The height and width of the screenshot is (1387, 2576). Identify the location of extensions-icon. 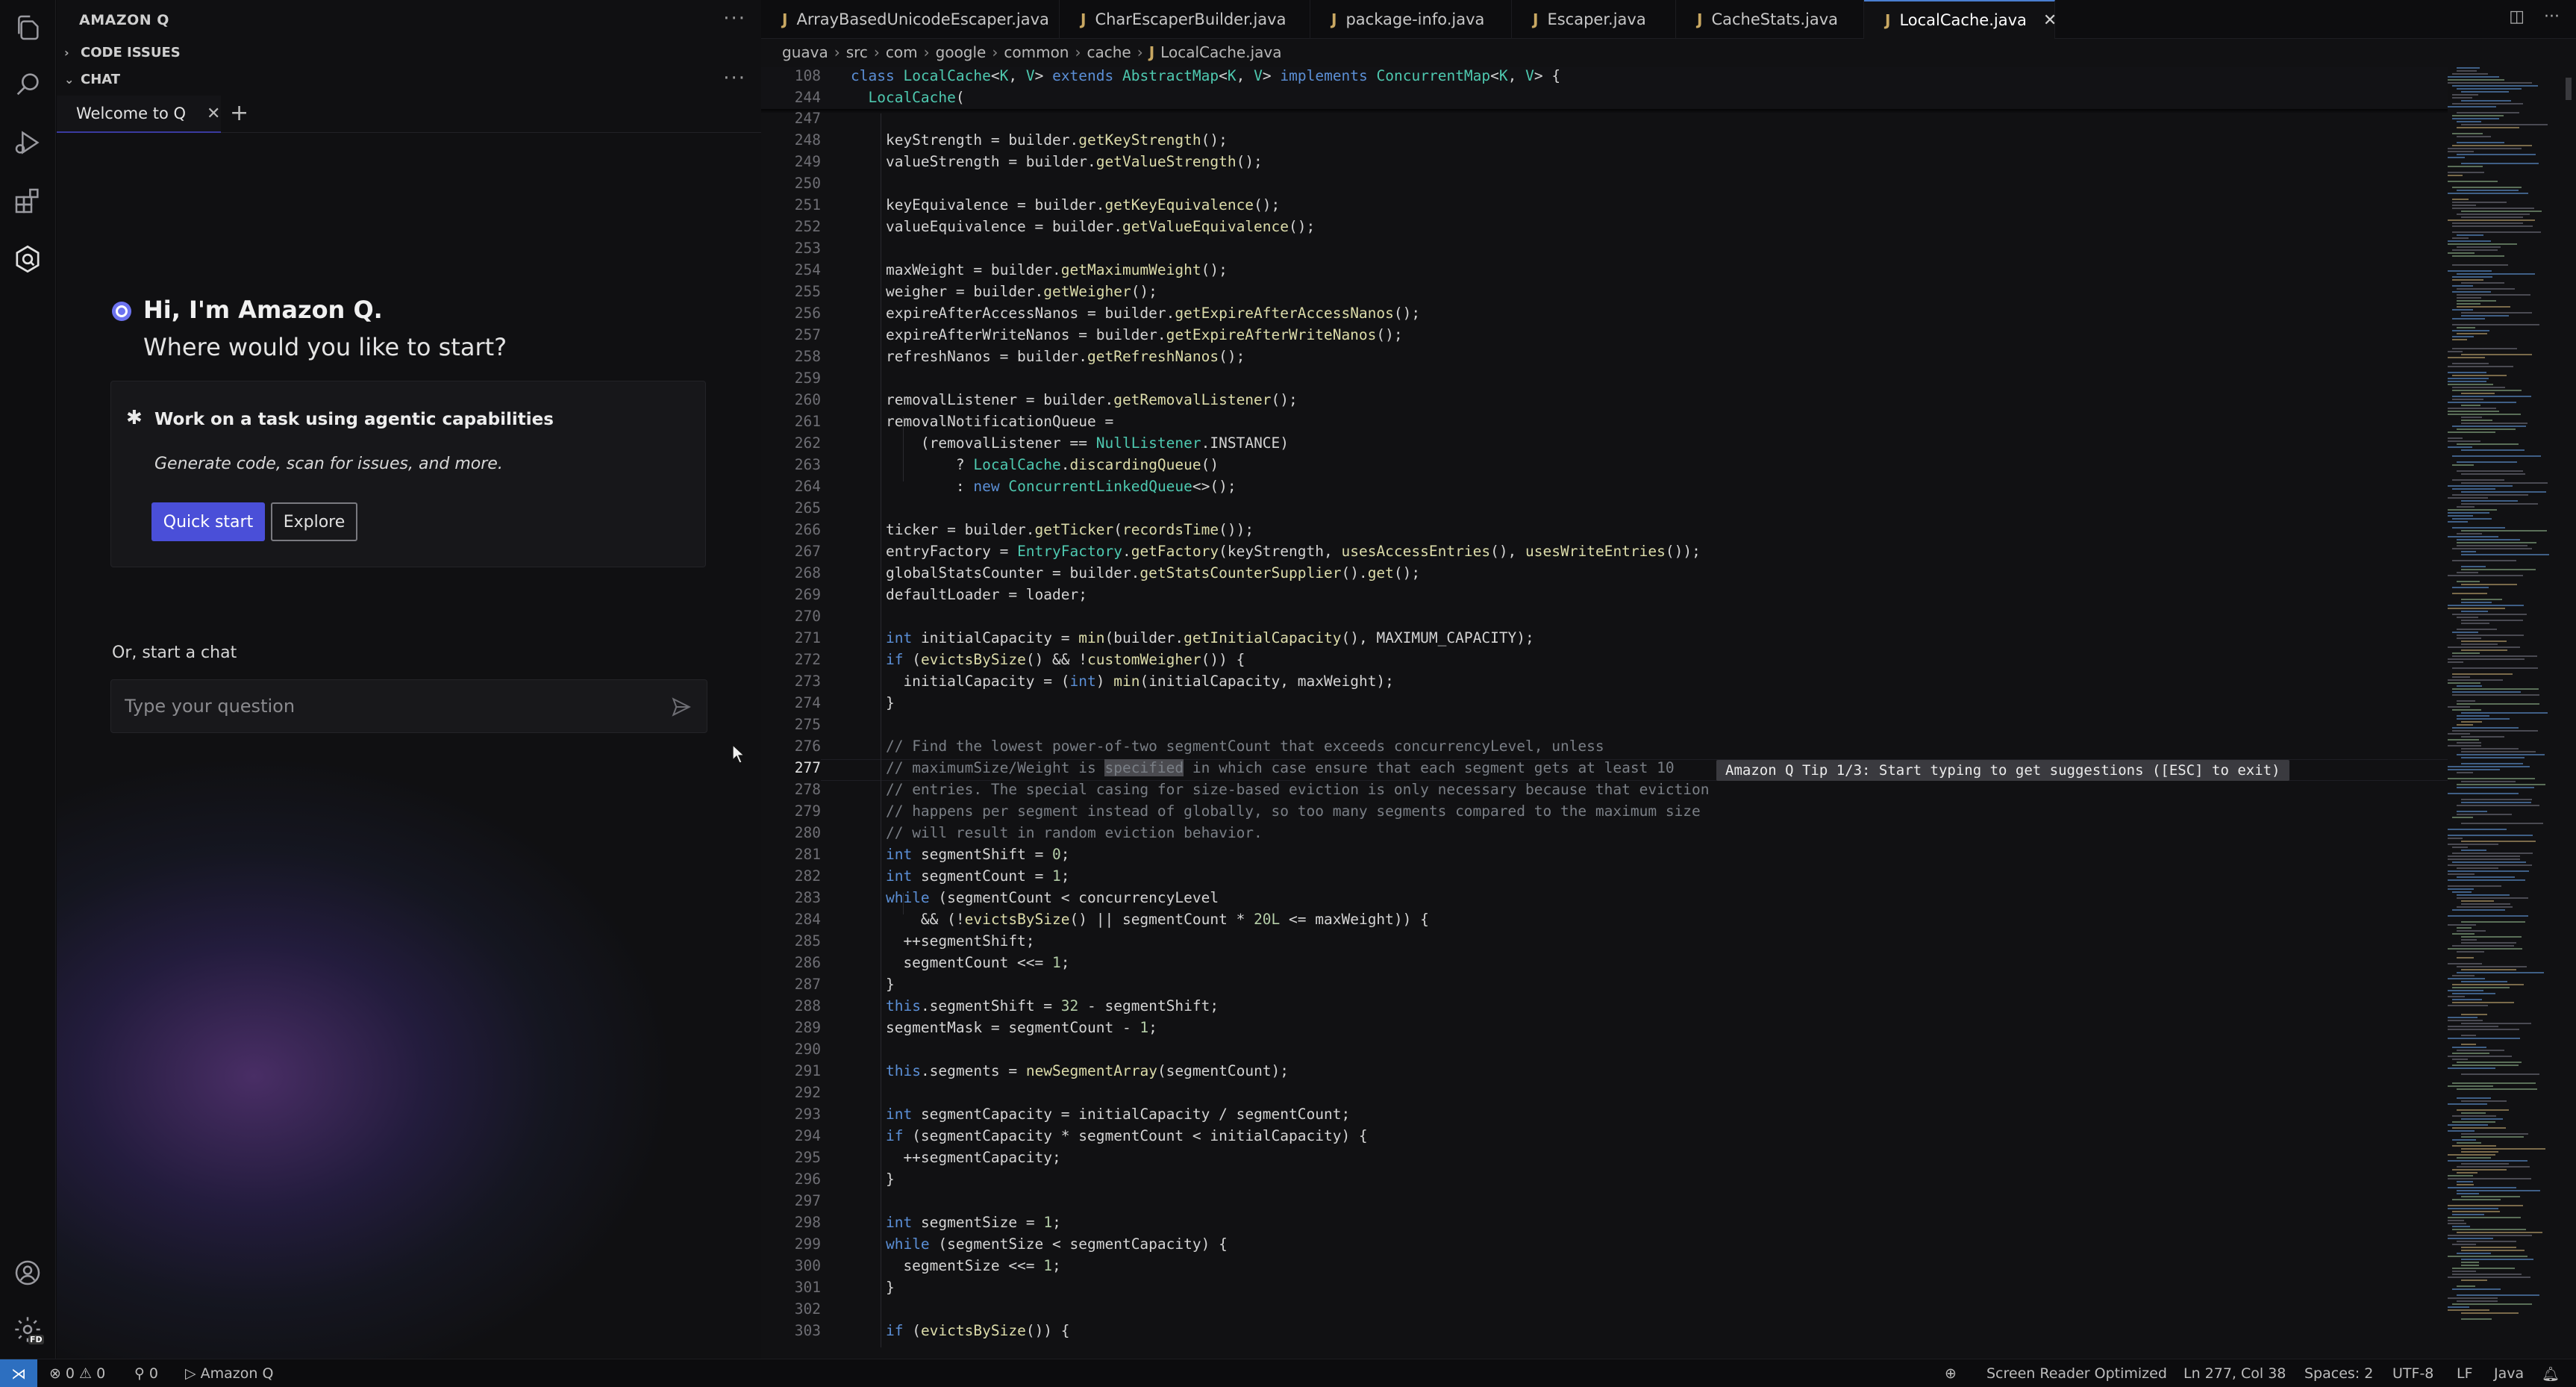
(27, 200).